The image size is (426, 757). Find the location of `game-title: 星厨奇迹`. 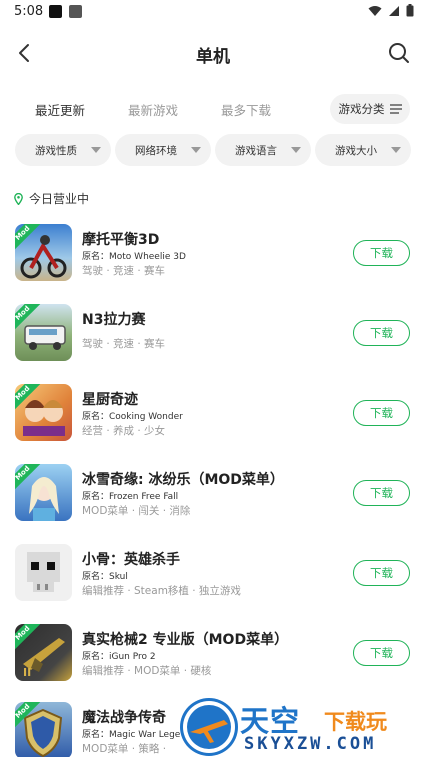

game-title: 星厨奇迹 is located at coordinates (110, 400).